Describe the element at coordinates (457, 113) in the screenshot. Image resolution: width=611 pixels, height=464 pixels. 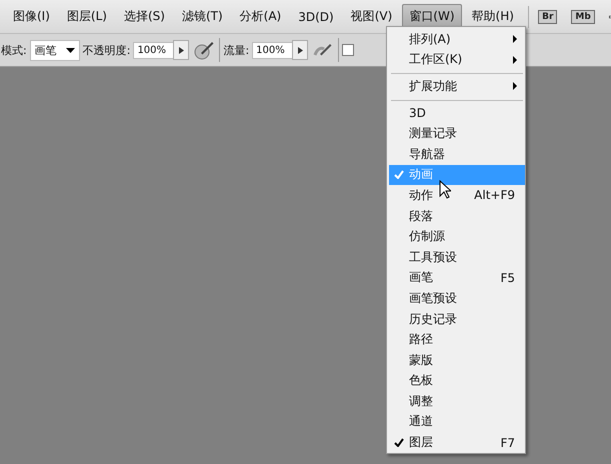
I see `menu-item: 3D` at that location.